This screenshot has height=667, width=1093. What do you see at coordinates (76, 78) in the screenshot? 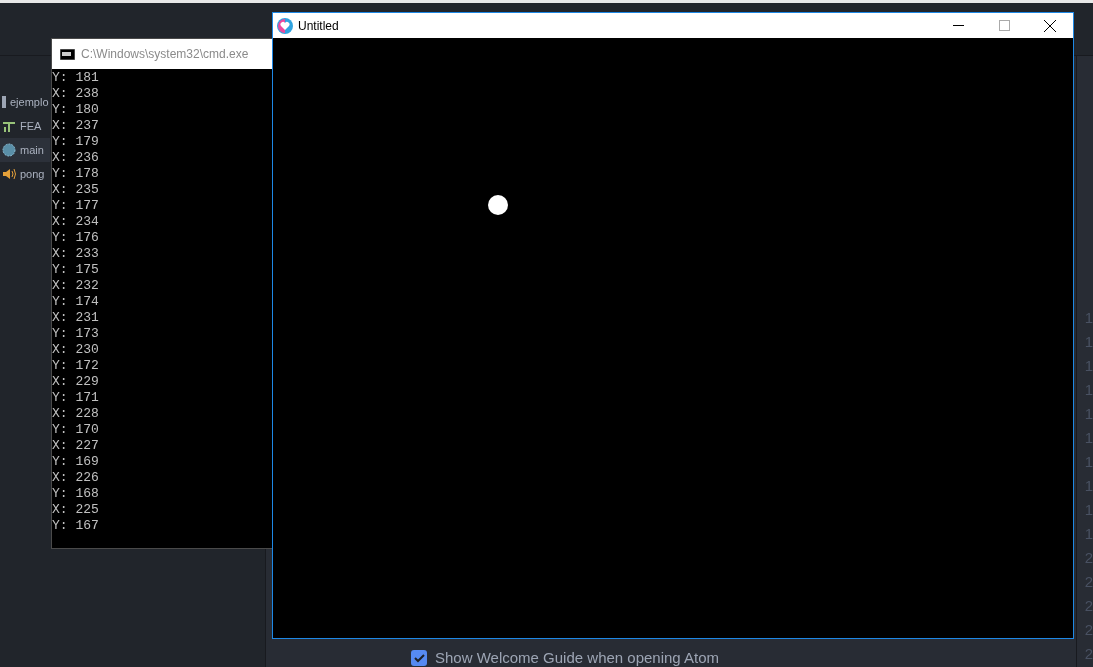
I see `console-line: Y: 181` at bounding box center [76, 78].